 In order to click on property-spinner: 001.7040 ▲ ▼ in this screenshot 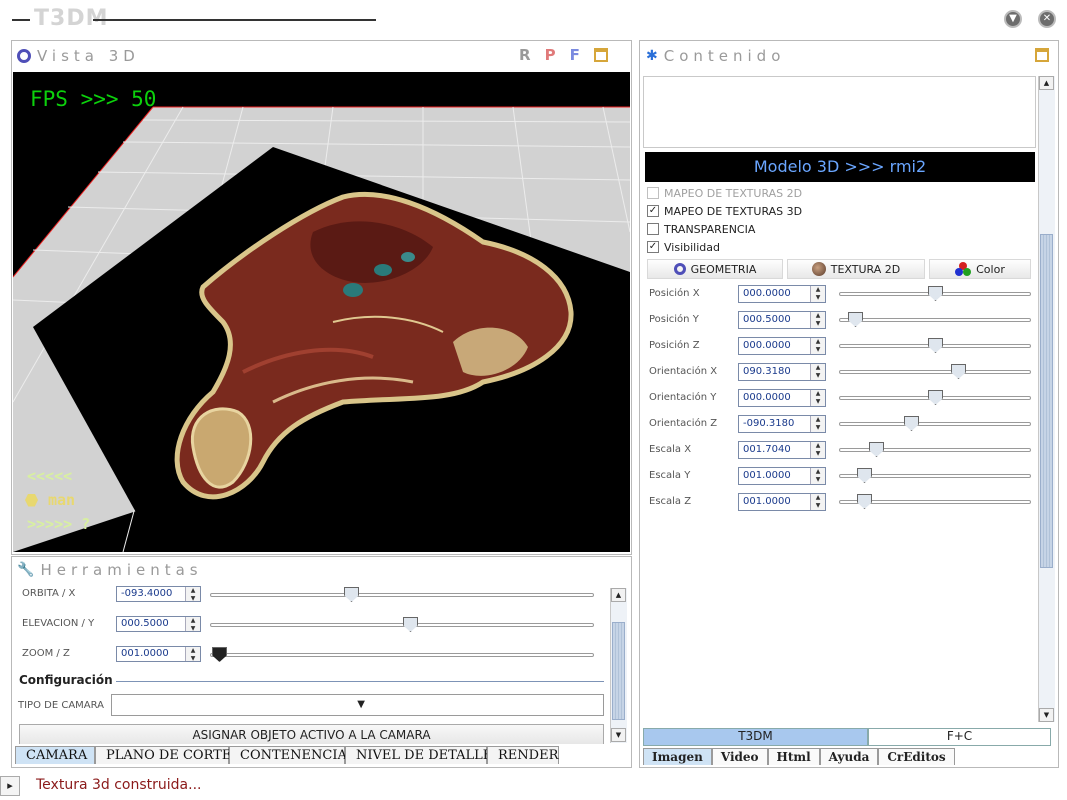, I will do `click(782, 450)`.